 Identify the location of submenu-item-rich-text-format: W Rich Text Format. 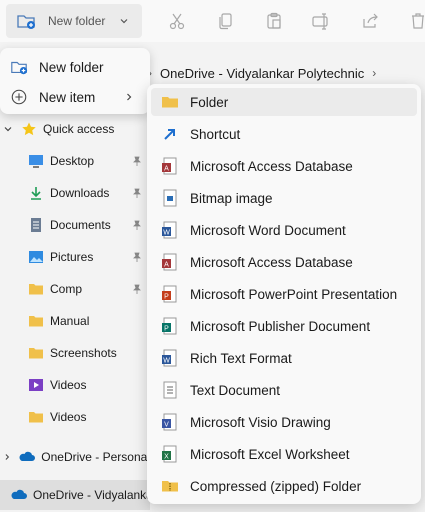
(284, 358).